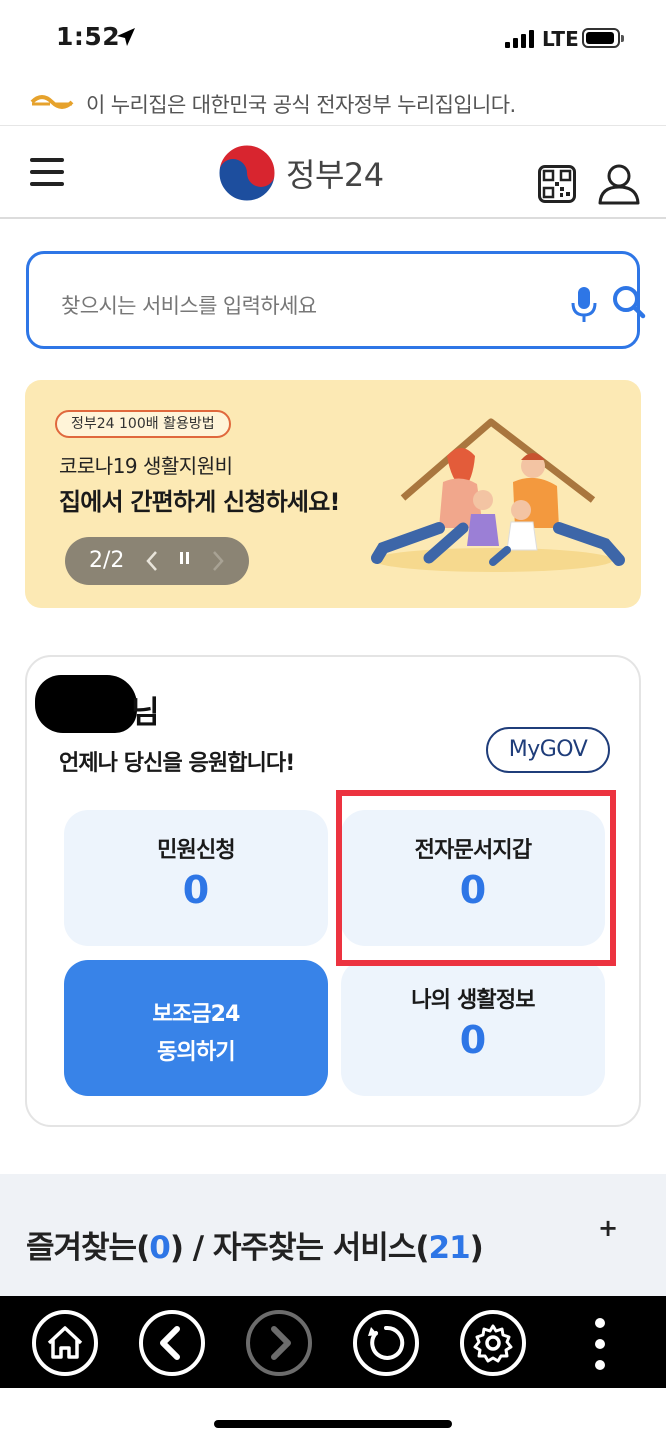 The image size is (666, 1440). I want to click on search-placeholder: 찾으시는 서비스를 입력하세요, so click(189, 306).